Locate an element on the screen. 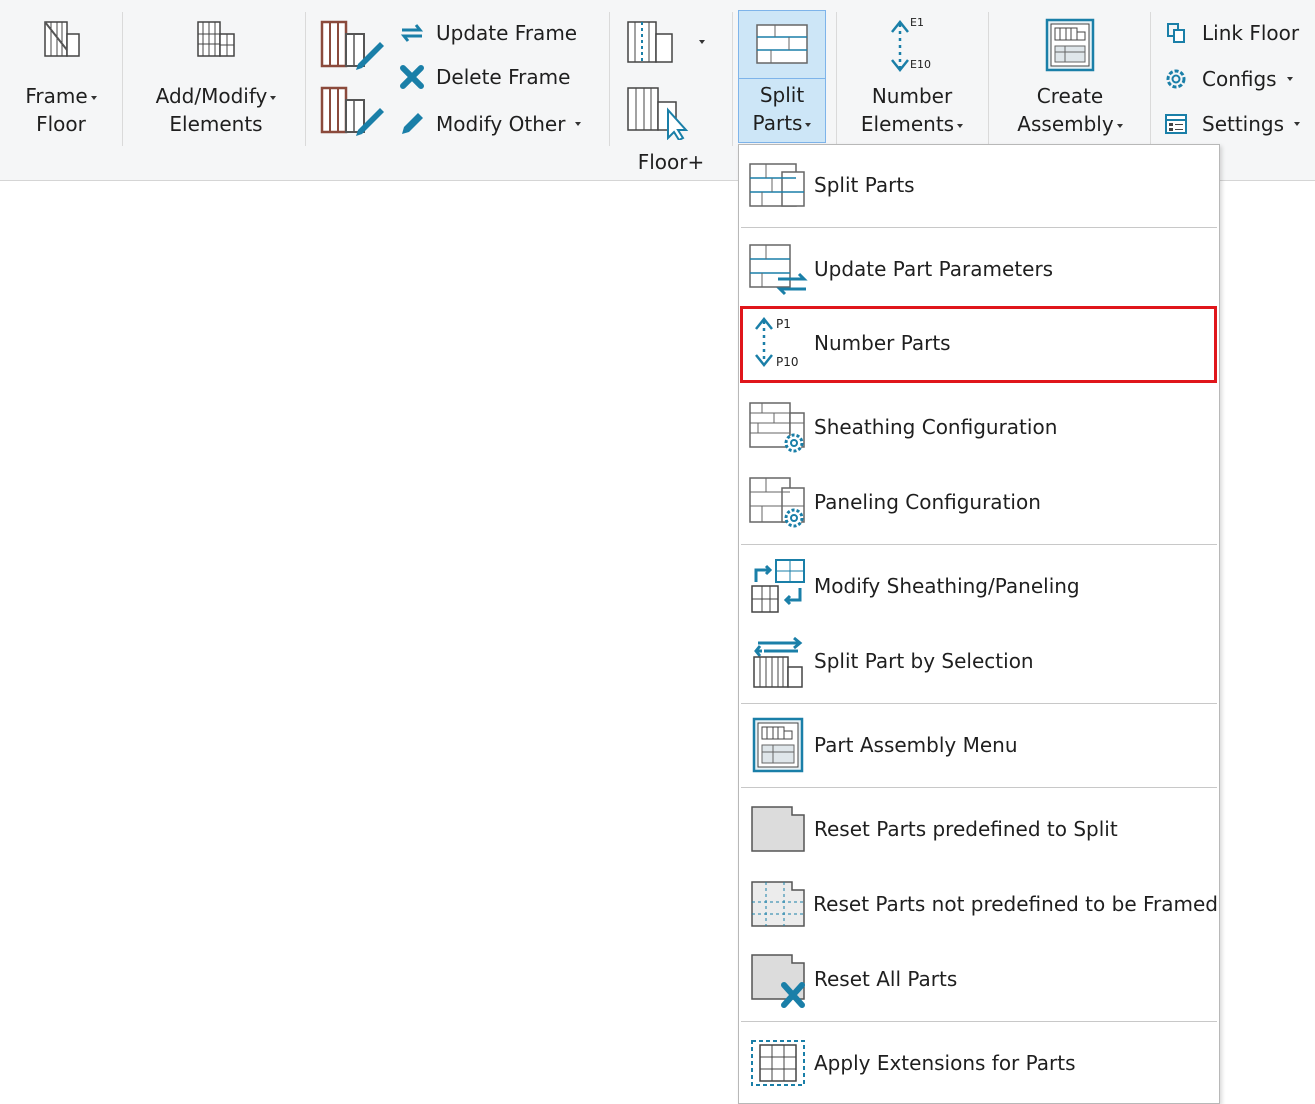  menu-item-split-part-by-selection: Split Part by Selection is located at coordinates (979, 661).